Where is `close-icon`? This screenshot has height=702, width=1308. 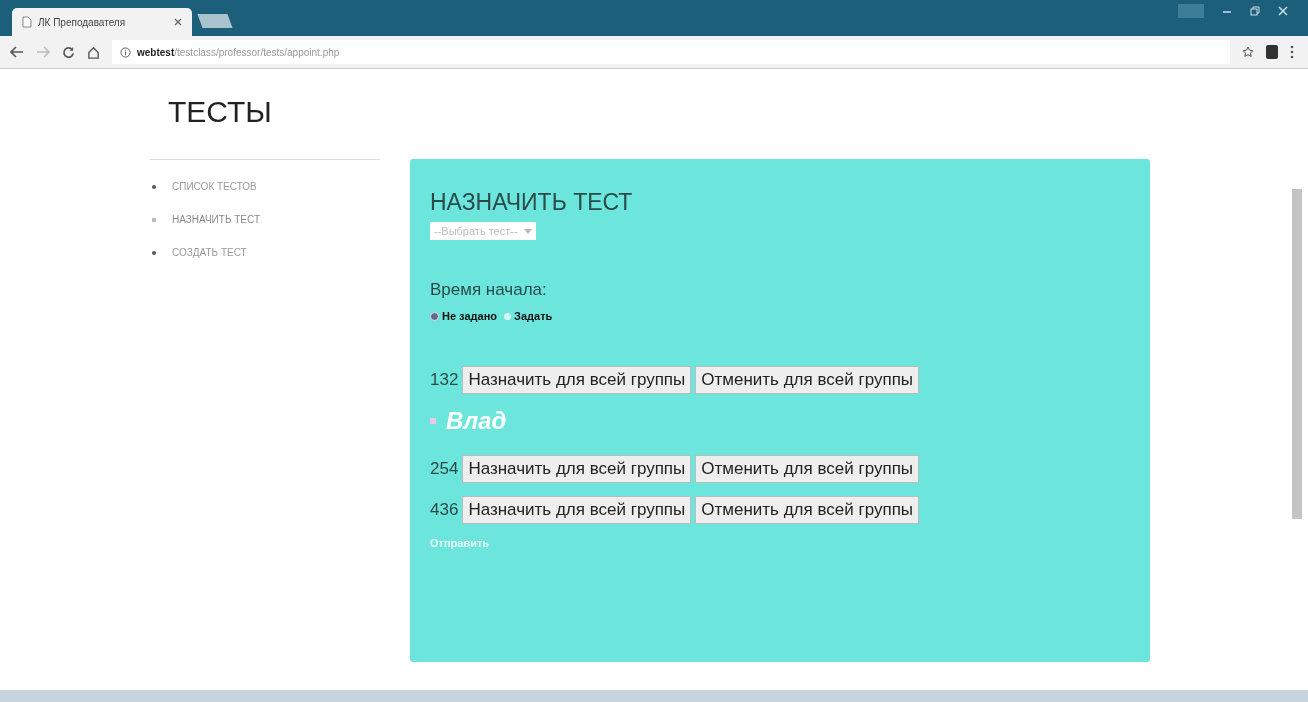
close-icon is located at coordinates (178, 22).